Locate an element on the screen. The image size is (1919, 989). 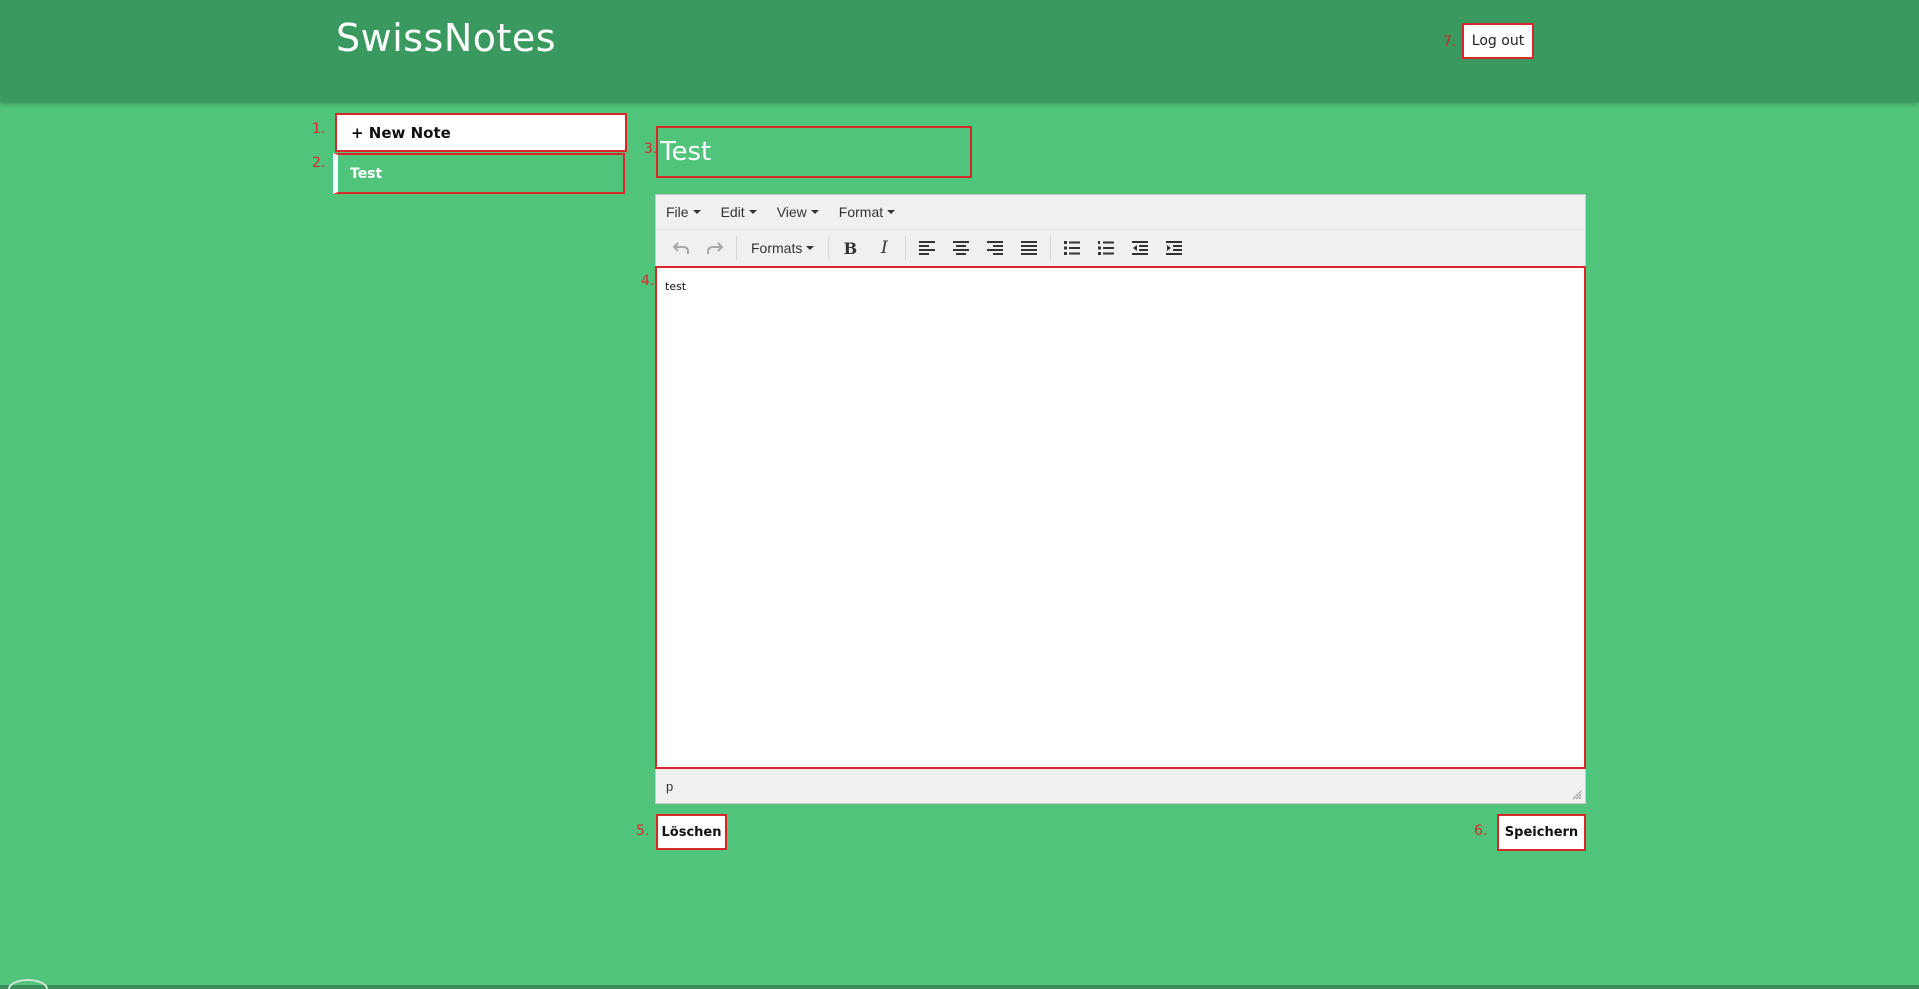
annotation-5: 5. is located at coordinates (643, 831).